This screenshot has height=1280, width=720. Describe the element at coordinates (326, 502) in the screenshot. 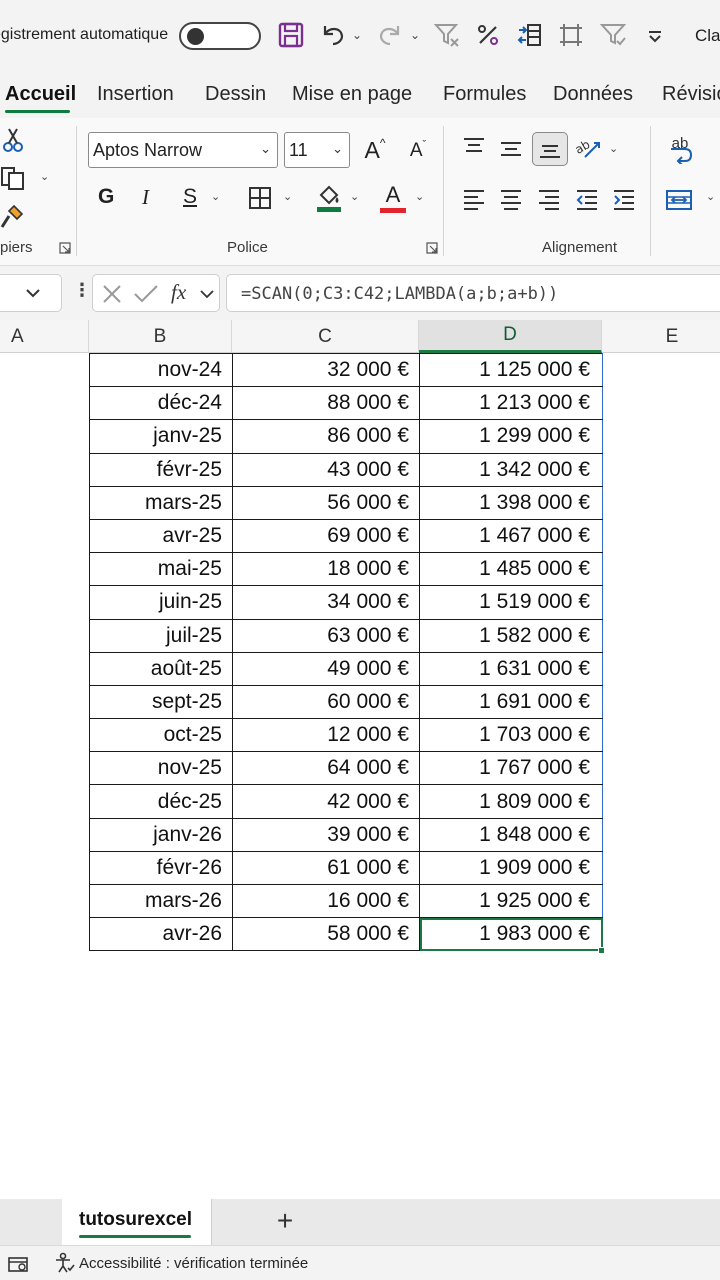

I see `cell-amount: 56 000 €` at that location.